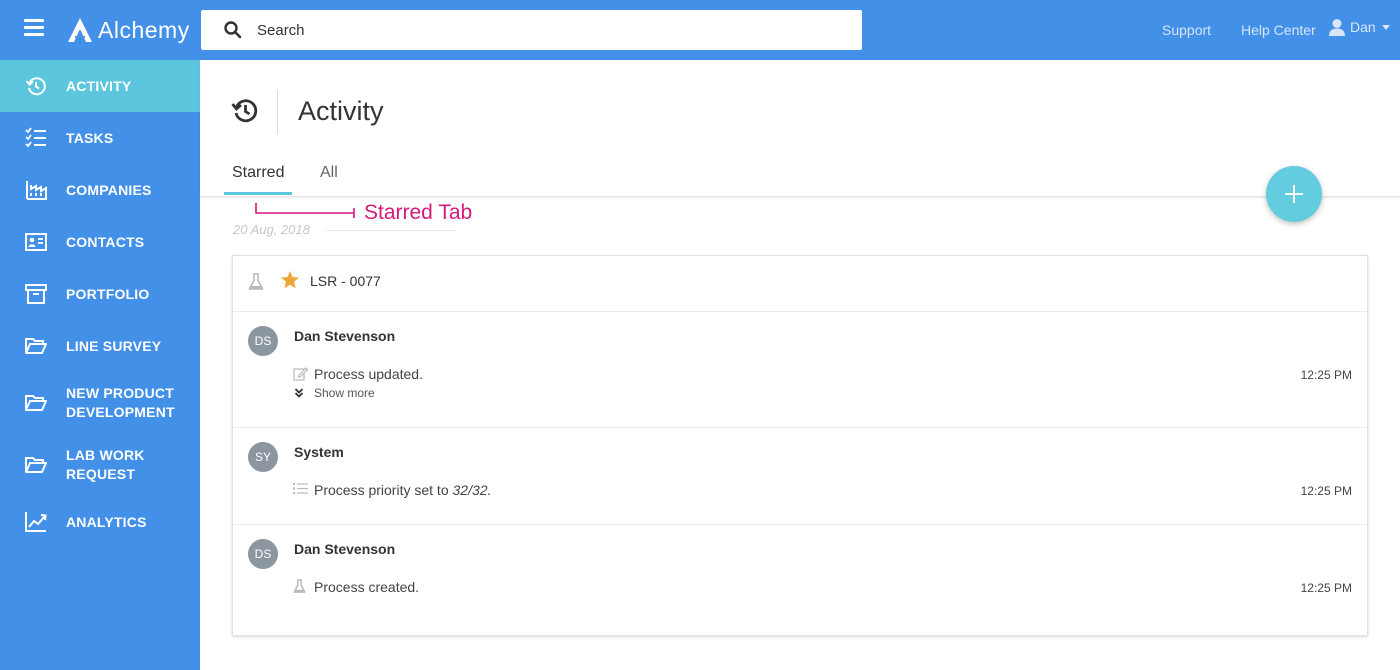  What do you see at coordinates (290, 280) in the screenshot?
I see `star-icon` at bounding box center [290, 280].